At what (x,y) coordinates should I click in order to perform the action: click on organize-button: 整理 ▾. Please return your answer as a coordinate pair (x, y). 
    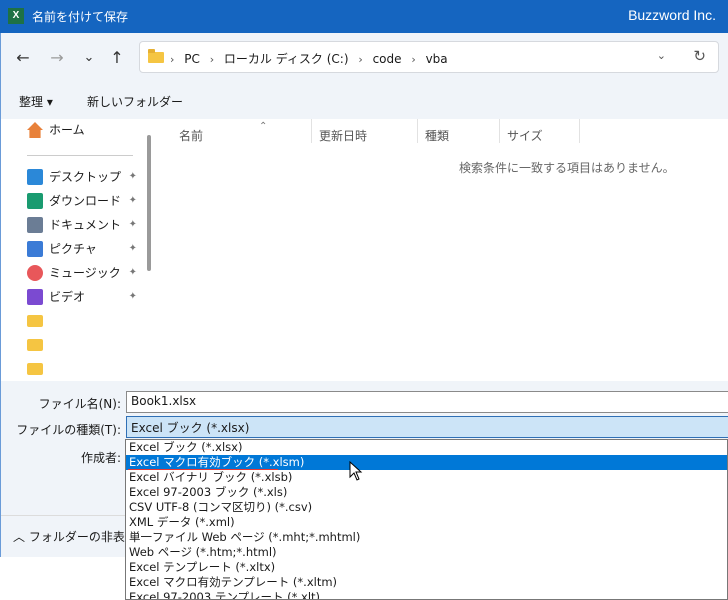
    Looking at the image, I should click on (36, 101).